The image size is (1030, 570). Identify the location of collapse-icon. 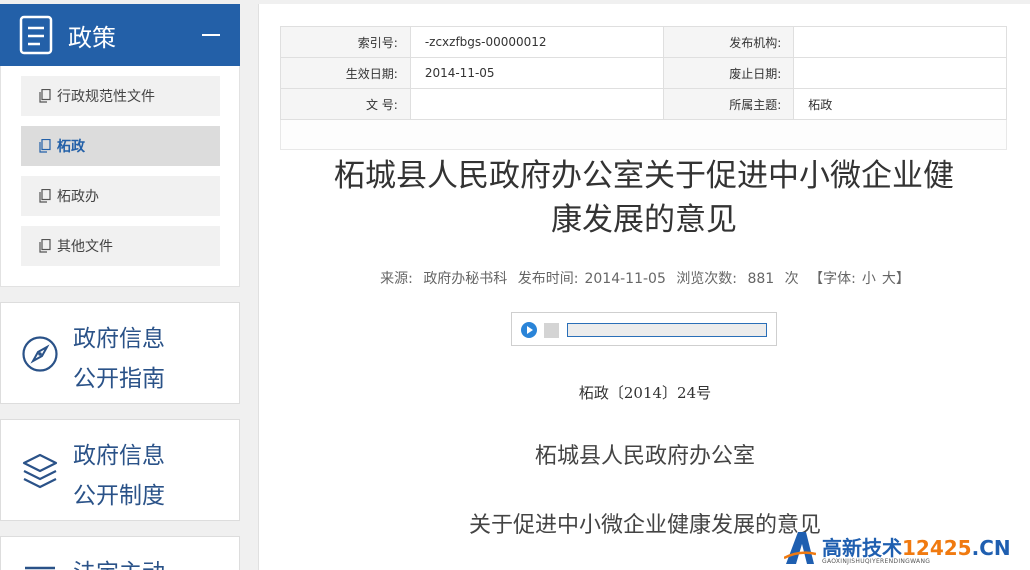
(211, 35).